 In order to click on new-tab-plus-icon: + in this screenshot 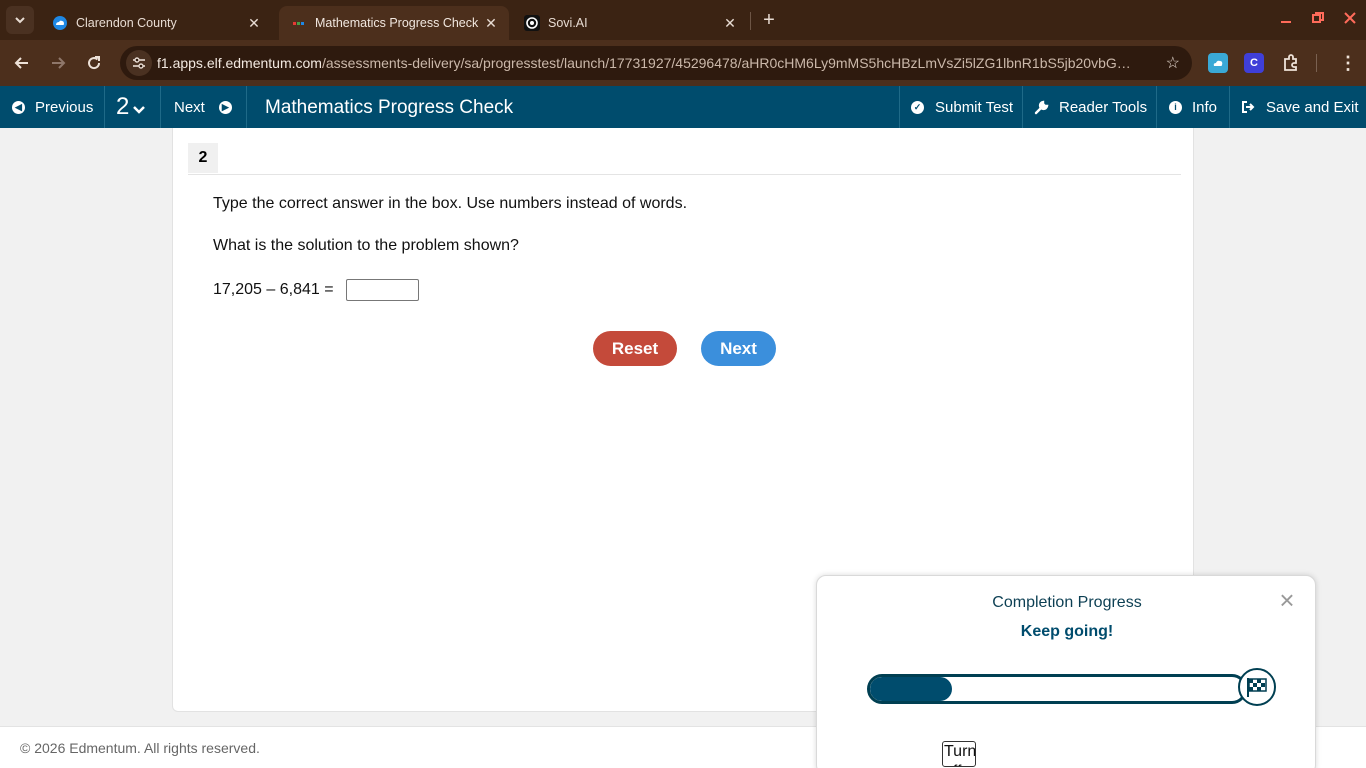, I will do `click(769, 20)`.